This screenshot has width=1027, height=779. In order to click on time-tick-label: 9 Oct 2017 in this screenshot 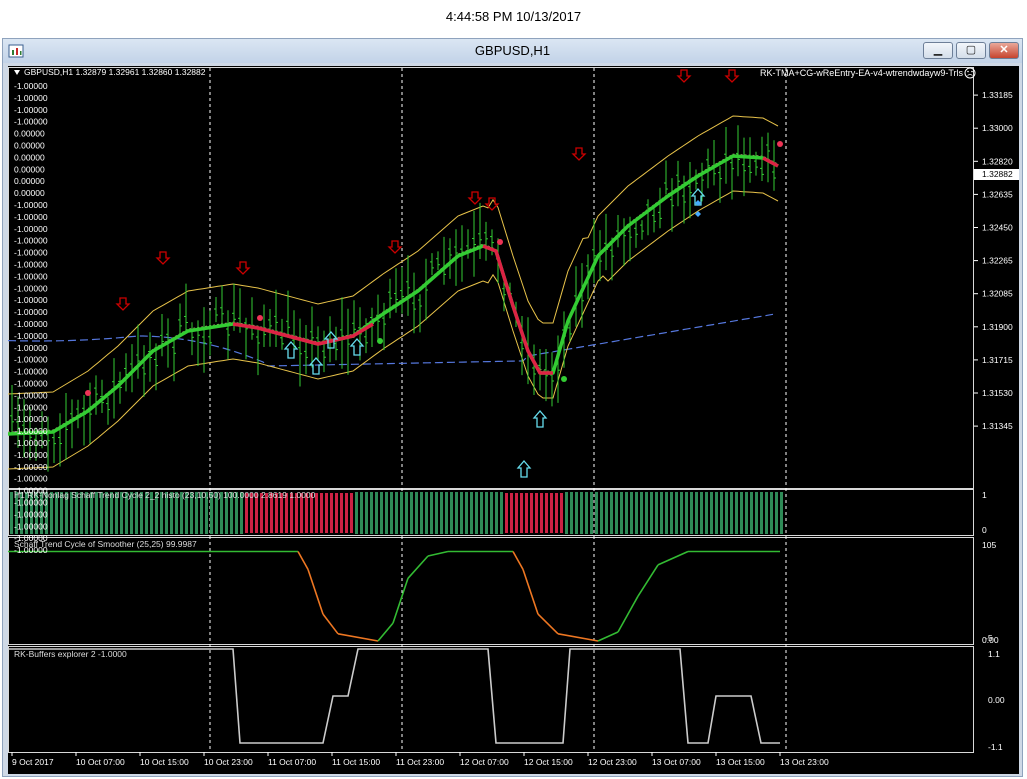, I will do `click(33, 762)`.